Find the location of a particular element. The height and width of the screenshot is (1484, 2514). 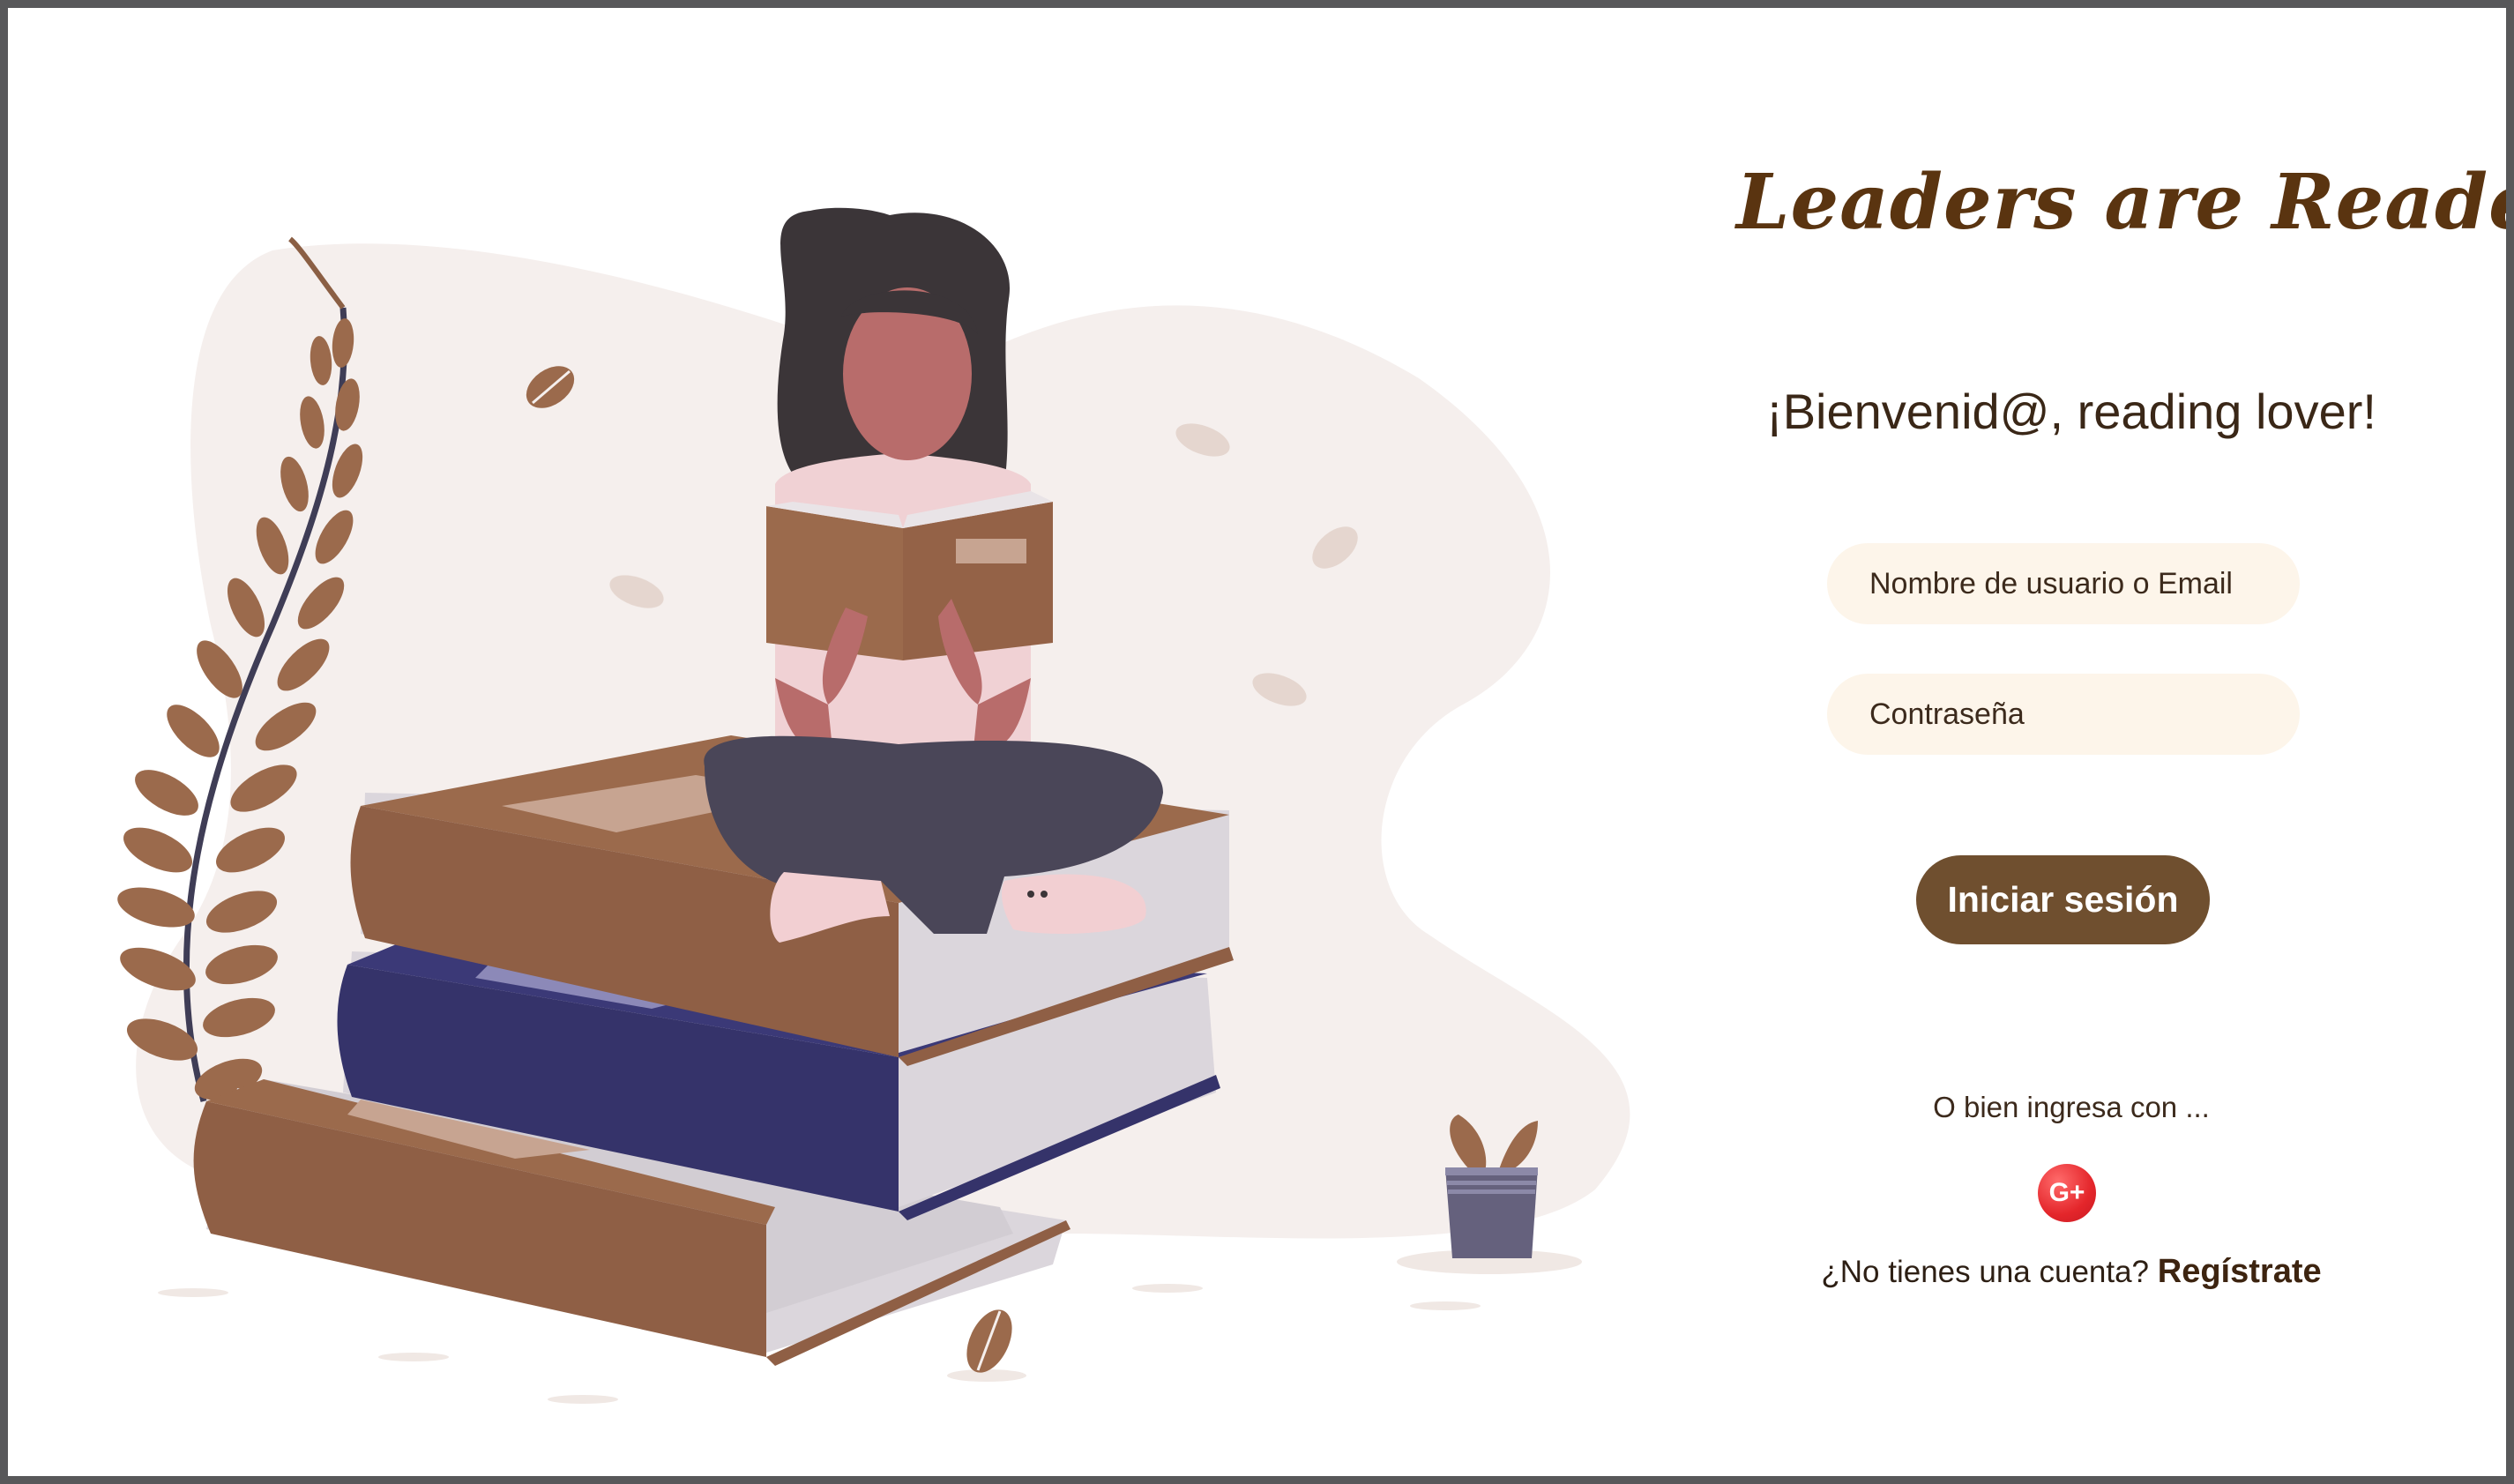

password-input is located at coordinates (2063, 715).